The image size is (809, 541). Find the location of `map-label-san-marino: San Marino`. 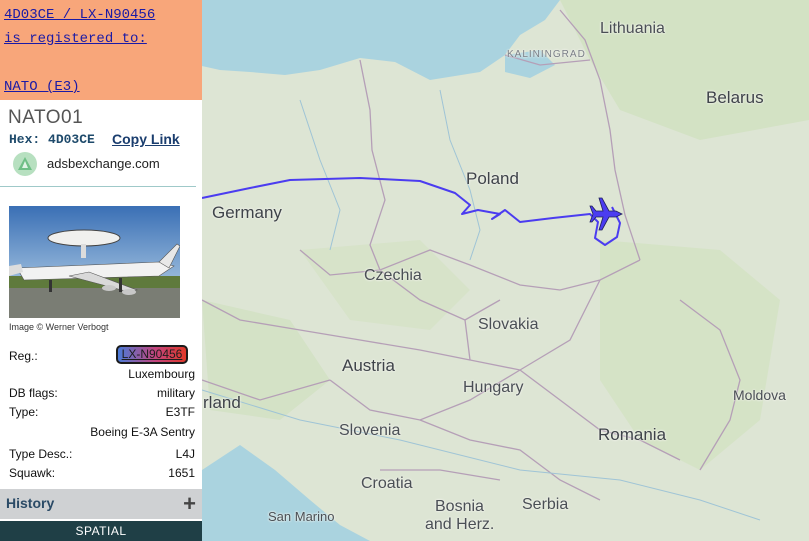

map-label-san-marino: San Marino is located at coordinates (301, 516).